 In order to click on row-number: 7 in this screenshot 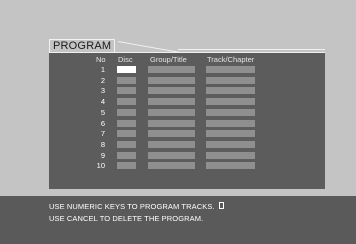, I will do `click(102, 134)`.